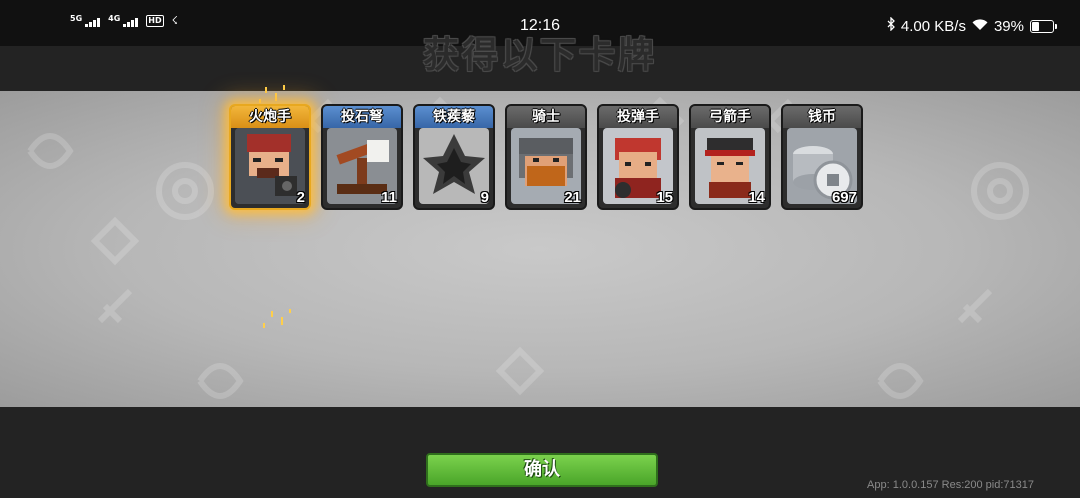  What do you see at coordinates (730, 157) in the screenshot?
I see `card-5: 弓箭手 14` at bounding box center [730, 157].